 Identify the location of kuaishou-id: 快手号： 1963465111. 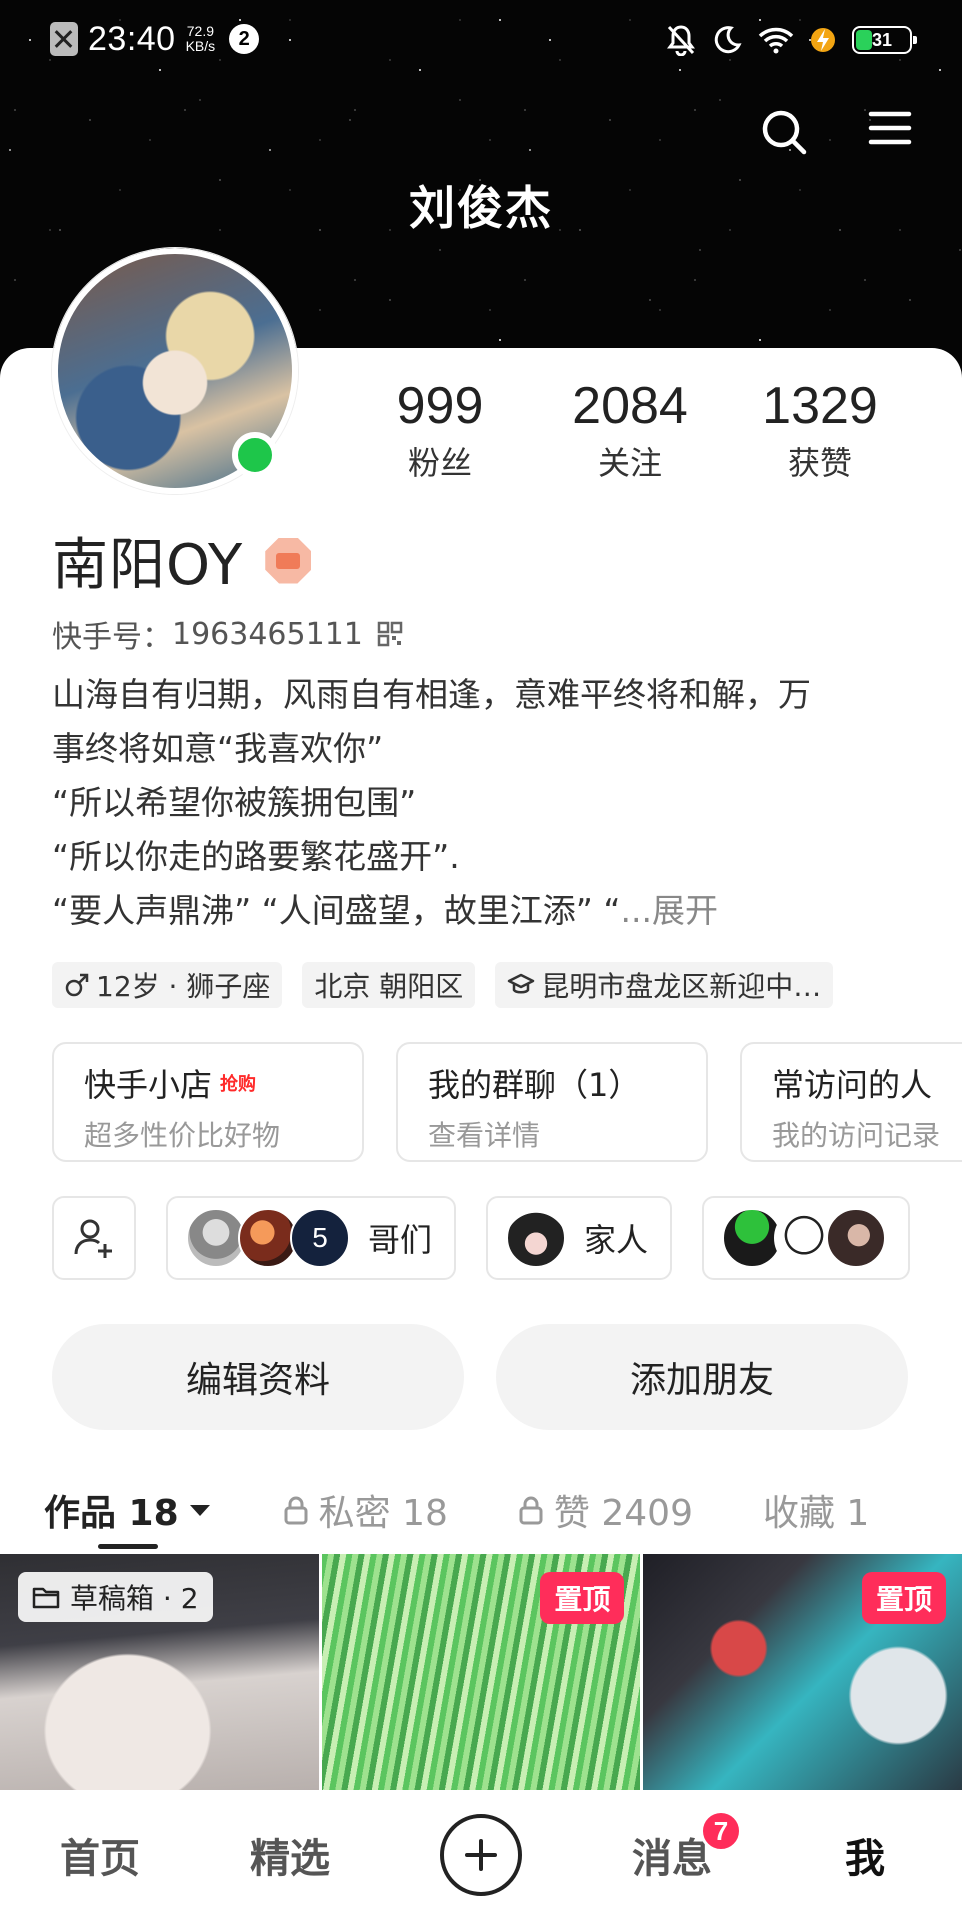
(227, 634).